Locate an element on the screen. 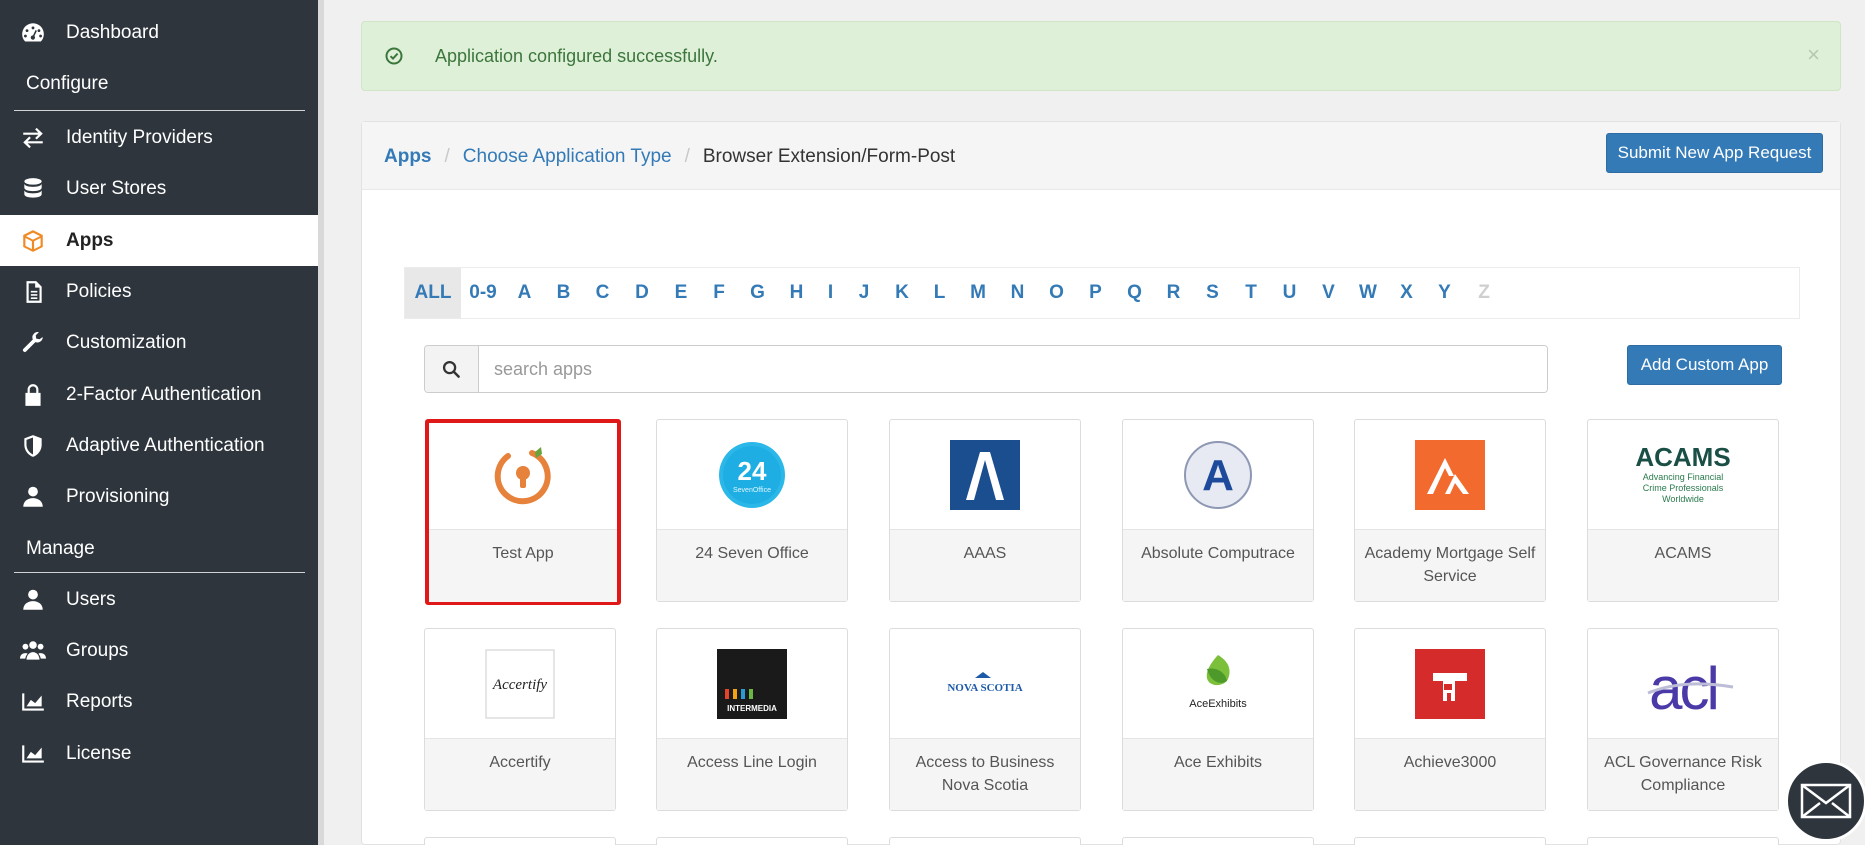 The width and height of the screenshot is (1865, 845). filter-all: ALL is located at coordinates (433, 293).